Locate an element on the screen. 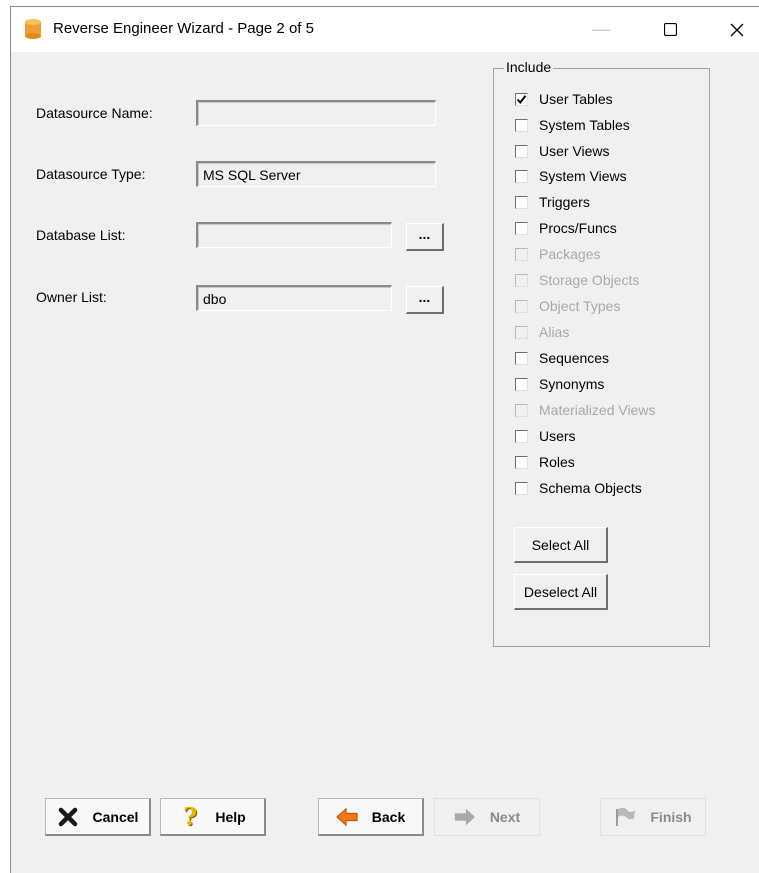  checkmark-icon is located at coordinates (521, 99).